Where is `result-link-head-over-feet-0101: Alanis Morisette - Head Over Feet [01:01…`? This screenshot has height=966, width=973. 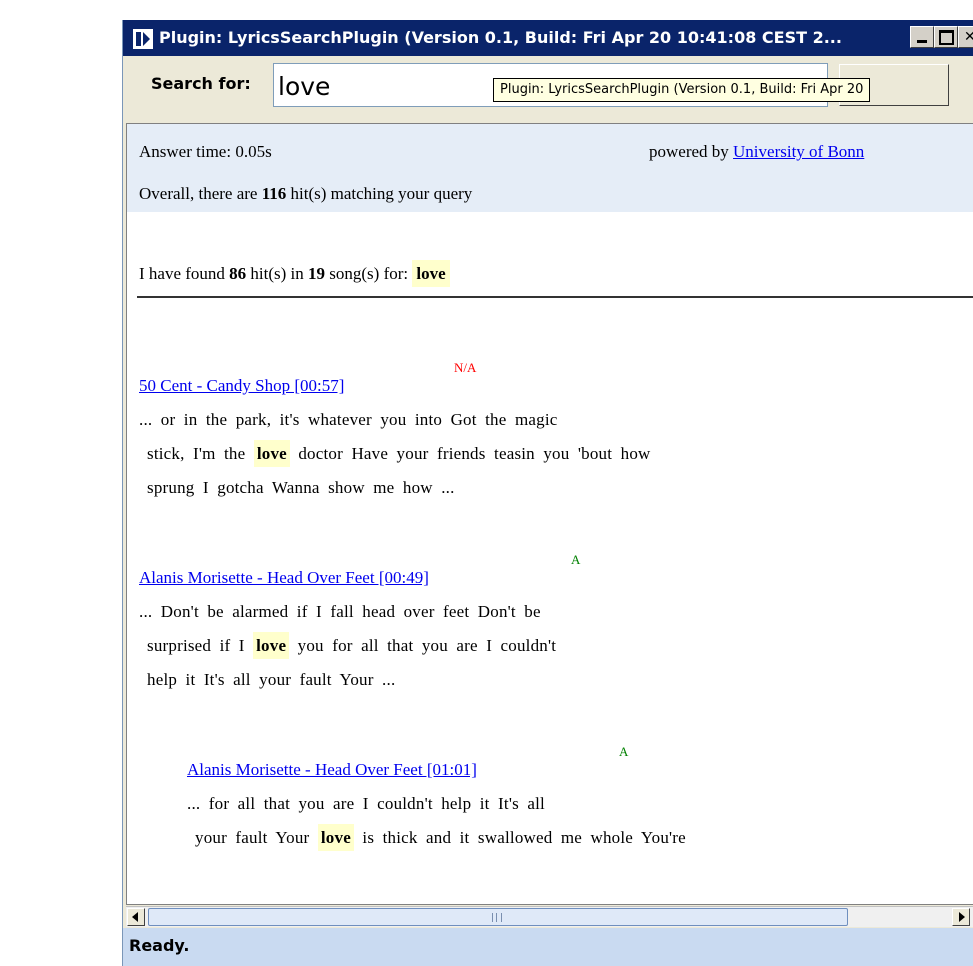
result-link-head-over-feet-0101: Alanis Morisette - Head Over Feet [01:01… is located at coordinates (332, 770).